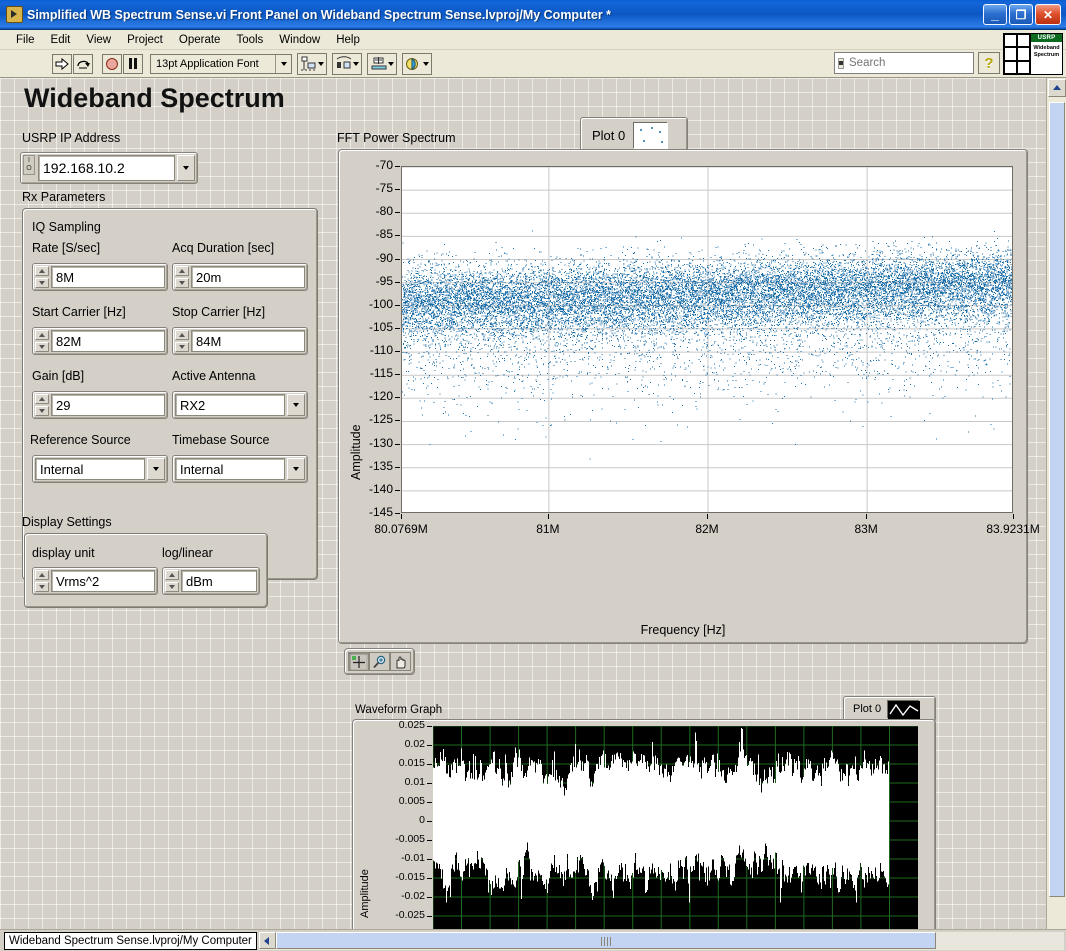 The image size is (1066, 951). I want to click on display-unit-spinner, so click(42, 581).